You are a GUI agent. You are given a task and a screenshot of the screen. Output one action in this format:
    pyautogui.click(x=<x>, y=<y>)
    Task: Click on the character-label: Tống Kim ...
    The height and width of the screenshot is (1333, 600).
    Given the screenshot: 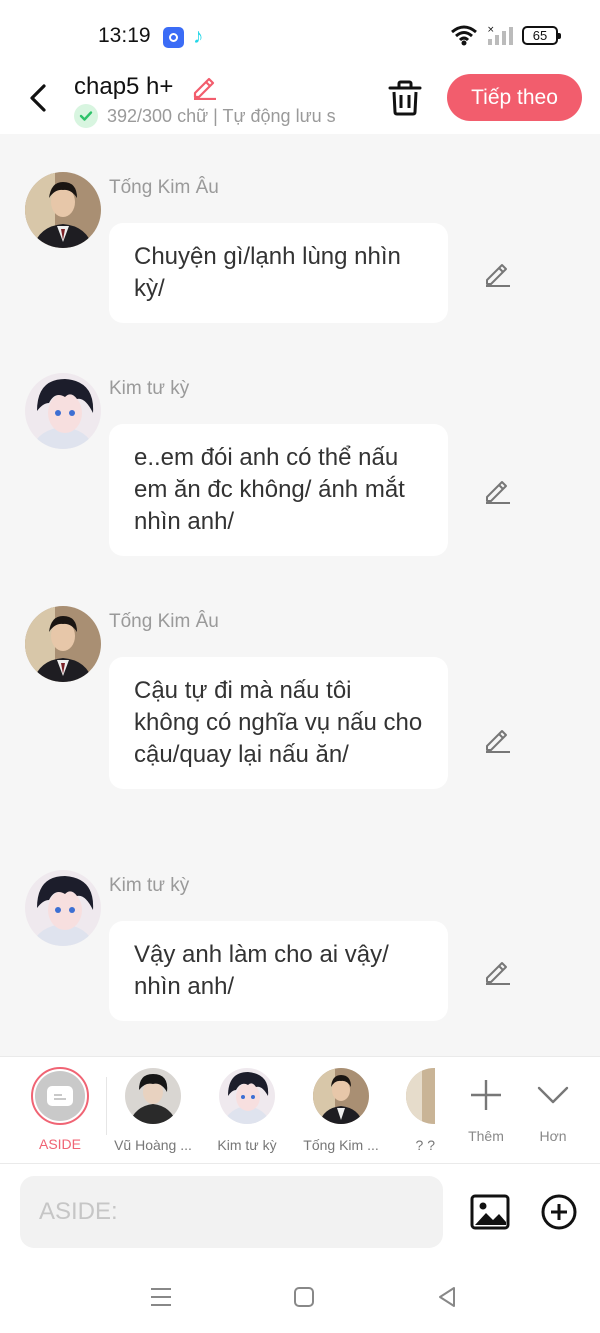 What is the action you would take?
    pyautogui.click(x=341, y=1145)
    